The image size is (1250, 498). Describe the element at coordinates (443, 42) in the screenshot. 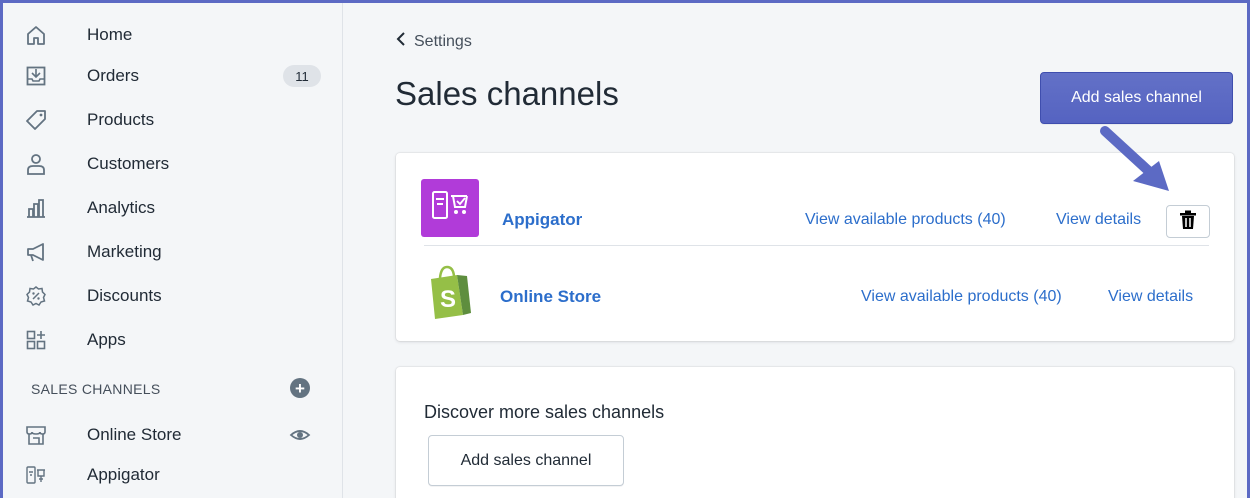

I see `breadcrumb-settings-link: Settings` at that location.